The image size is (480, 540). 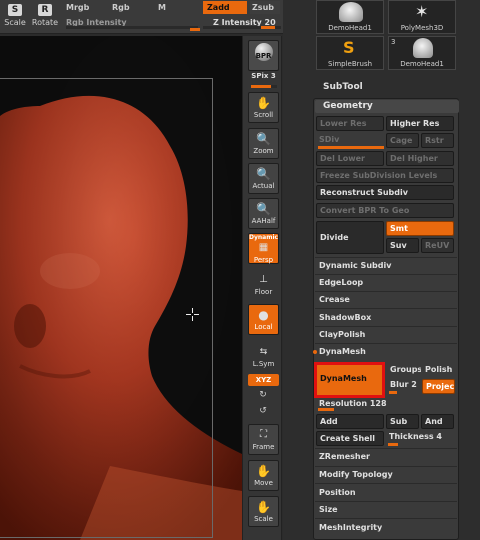 What do you see at coordinates (263, 139) in the screenshot?
I see `magnifier-icon: 🔍` at bounding box center [263, 139].